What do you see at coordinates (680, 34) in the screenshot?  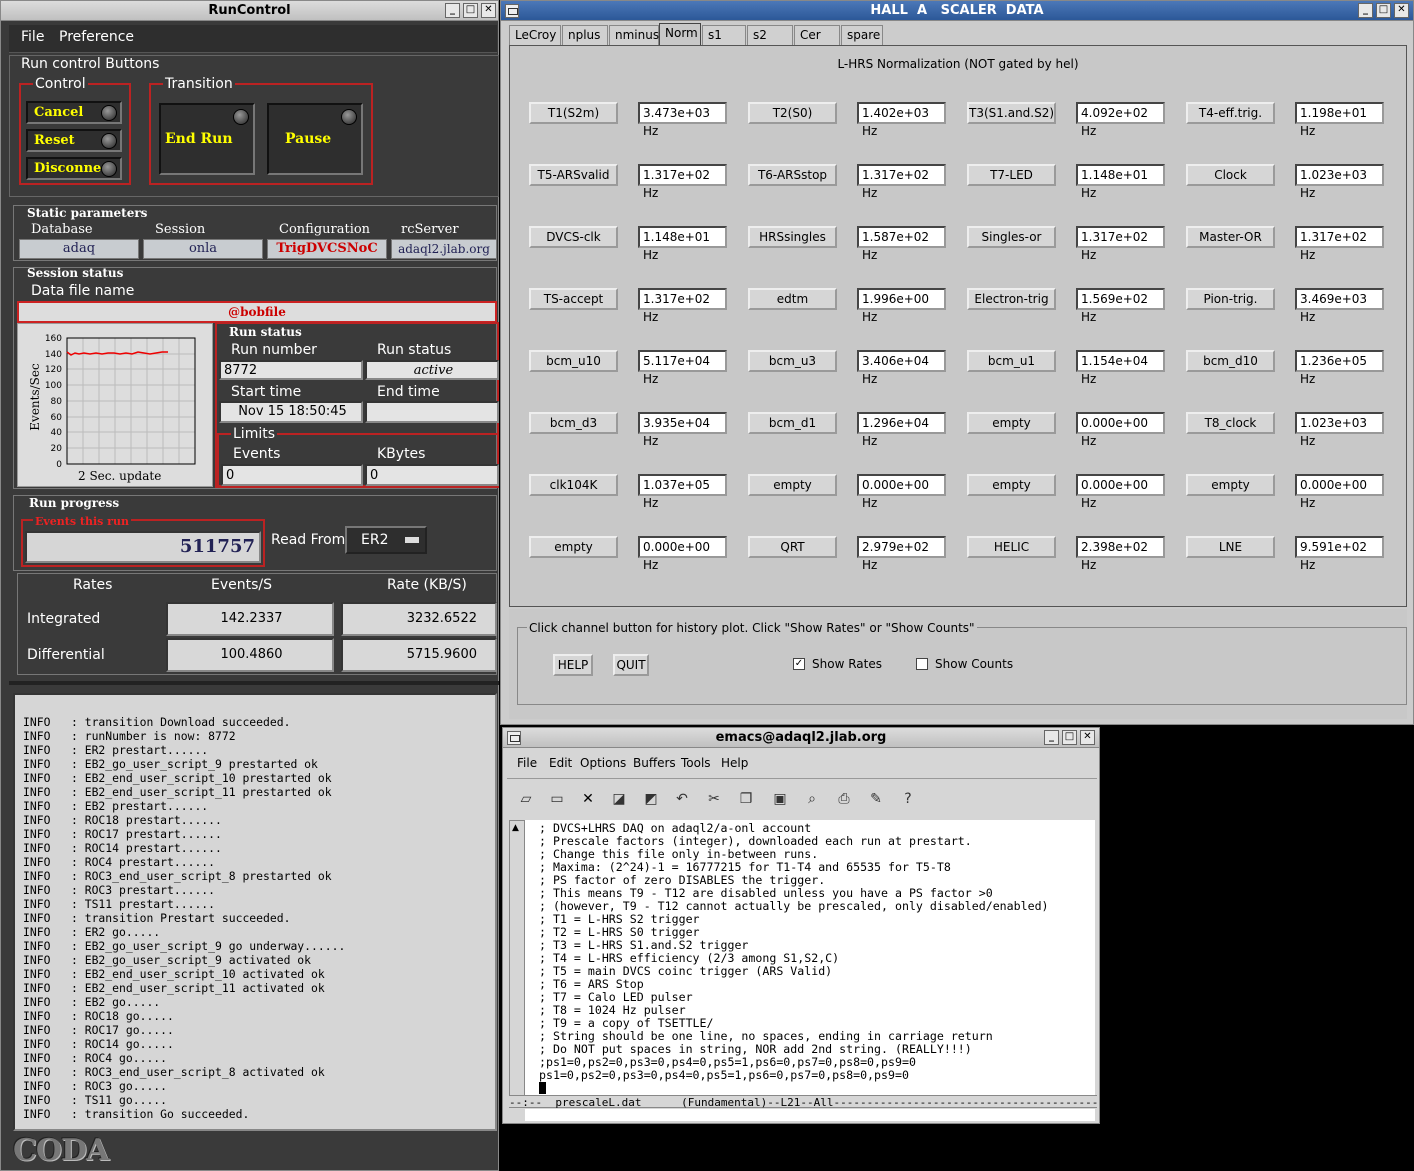 I see `tab-norm: Norm` at bounding box center [680, 34].